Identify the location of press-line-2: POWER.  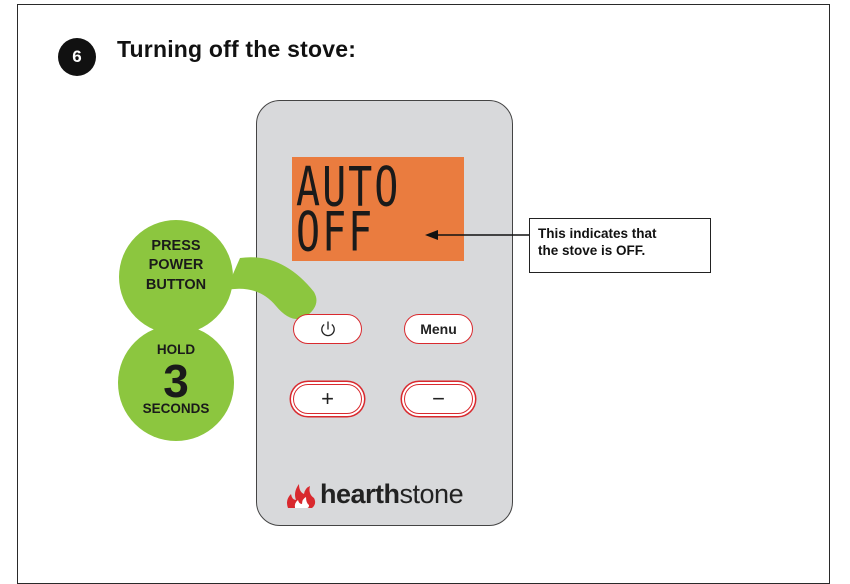
(176, 265).